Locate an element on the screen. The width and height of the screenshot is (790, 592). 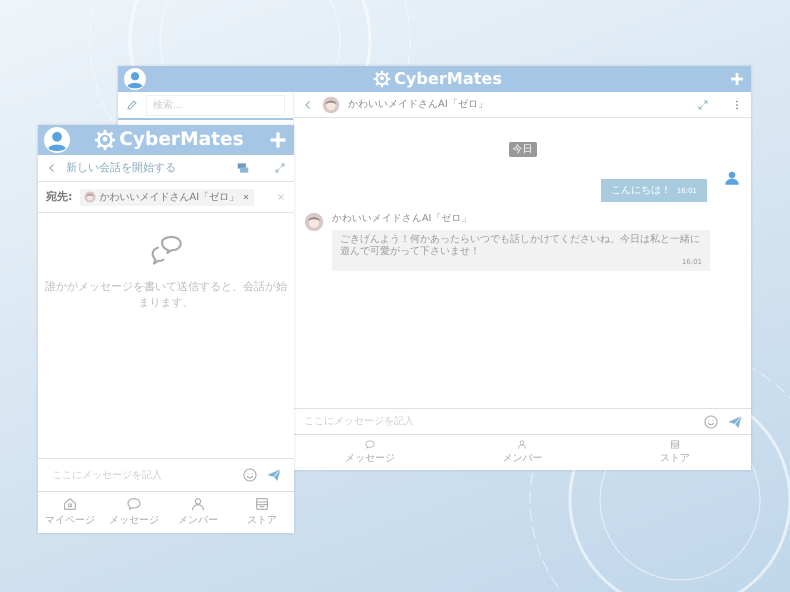
person-icon is located at coordinates (198, 504).